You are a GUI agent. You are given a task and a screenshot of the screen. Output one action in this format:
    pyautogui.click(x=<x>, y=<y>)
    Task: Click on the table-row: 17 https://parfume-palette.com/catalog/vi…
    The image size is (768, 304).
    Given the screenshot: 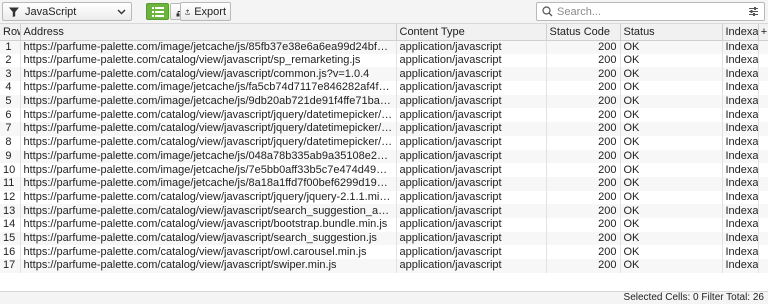 What is the action you would take?
    pyautogui.click(x=384, y=266)
    